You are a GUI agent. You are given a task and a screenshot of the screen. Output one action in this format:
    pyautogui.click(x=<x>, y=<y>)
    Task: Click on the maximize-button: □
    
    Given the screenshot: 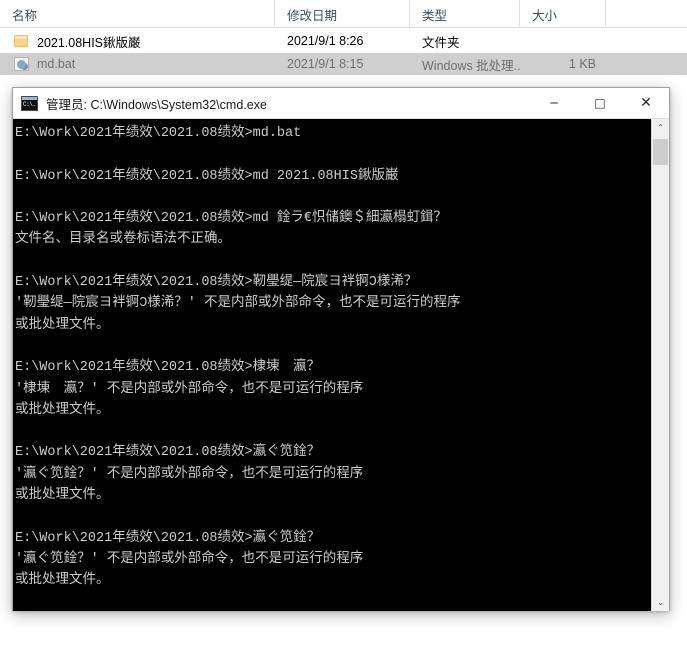 What is the action you would take?
    pyautogui.click(x=600, y=103)
    